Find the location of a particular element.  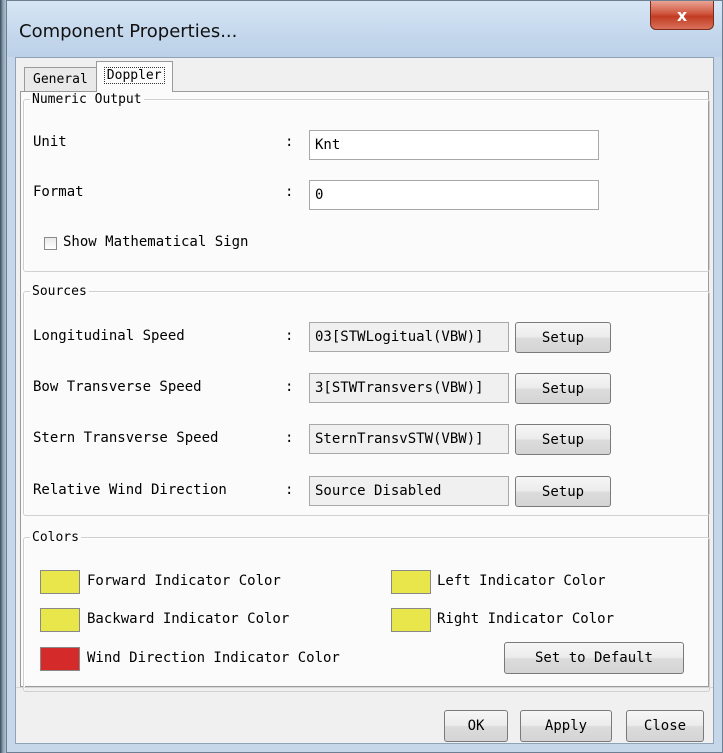

tab-strip: General Doppler is located at coordinates (98, 76).